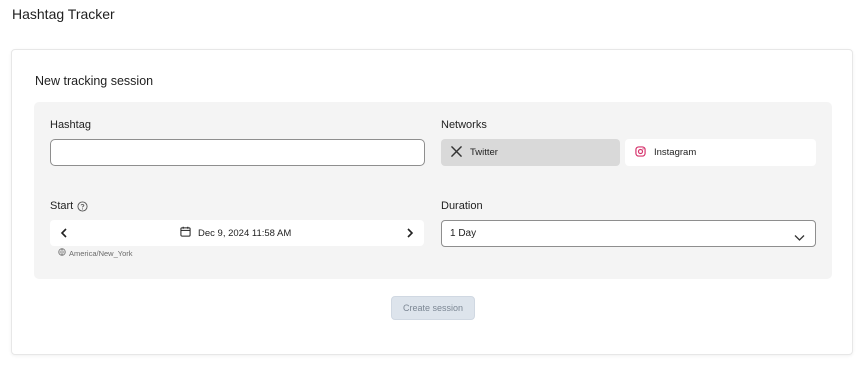 Image resolution: width=865 pixels, height=365 pixels. I want to click on chevron-down-icon, so click(799, 238).